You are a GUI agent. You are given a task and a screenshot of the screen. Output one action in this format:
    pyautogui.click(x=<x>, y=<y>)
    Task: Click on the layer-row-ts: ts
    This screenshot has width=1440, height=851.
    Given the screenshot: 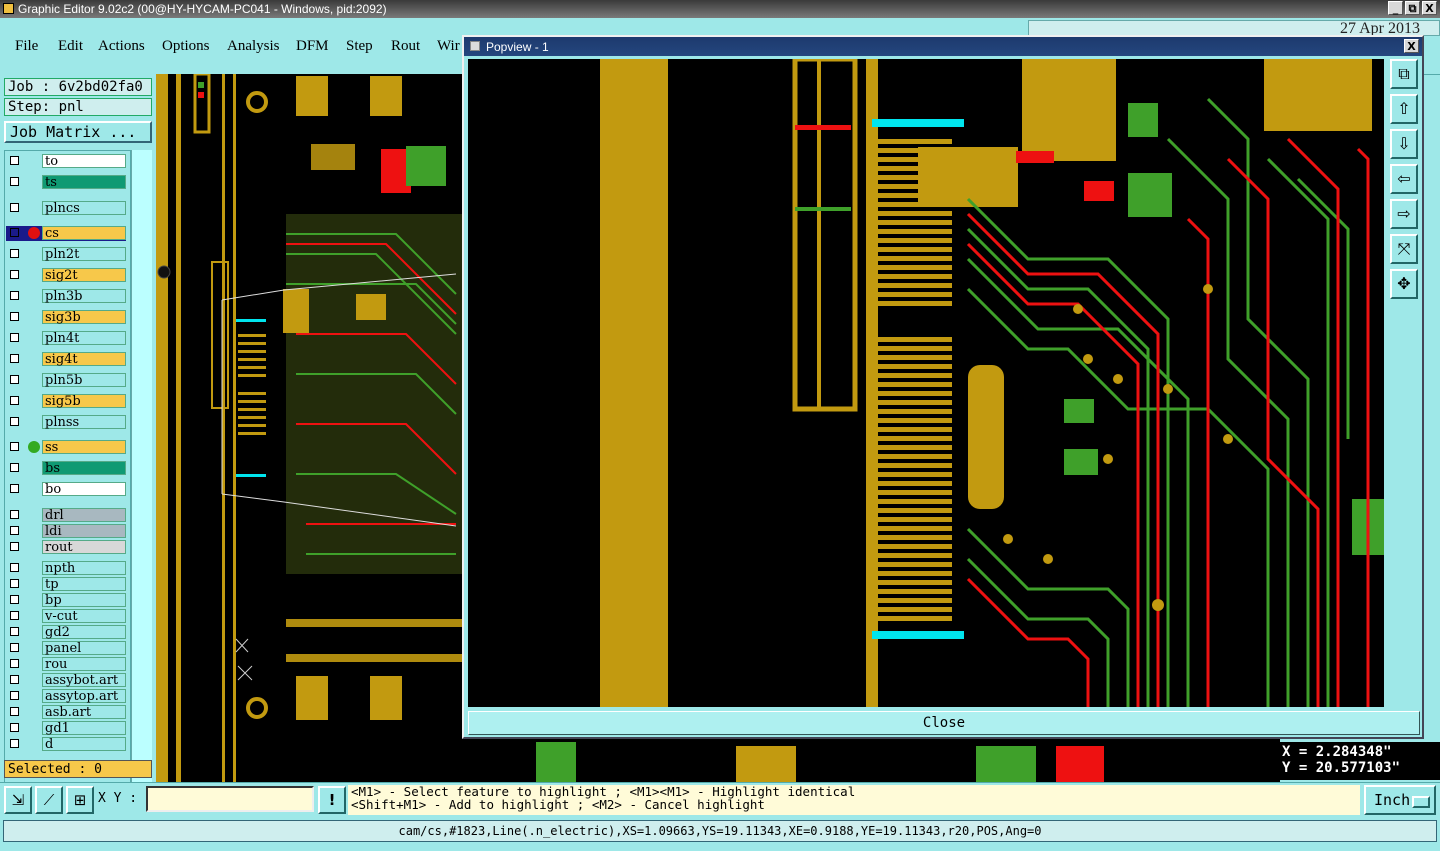 What is the action you would take?
    pyautogui.click(x=66, y=182)
    